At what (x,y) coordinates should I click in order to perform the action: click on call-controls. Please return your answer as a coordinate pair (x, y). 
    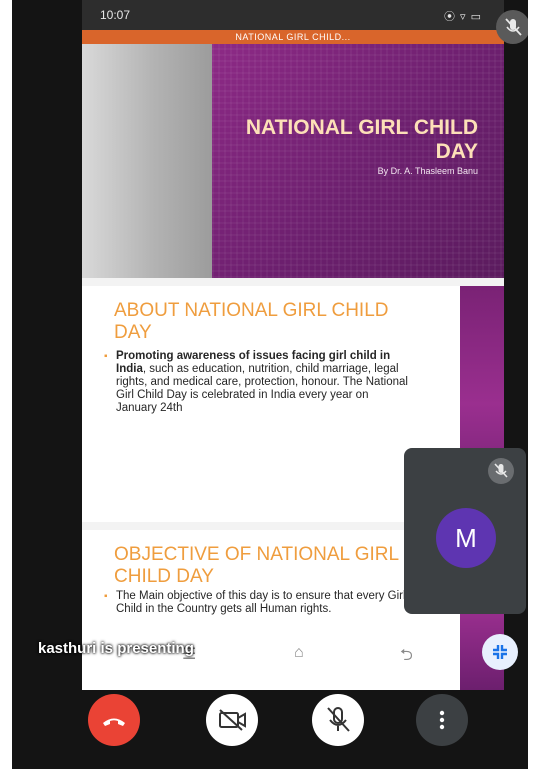
    Looking at the image, I should click on (266, 720).